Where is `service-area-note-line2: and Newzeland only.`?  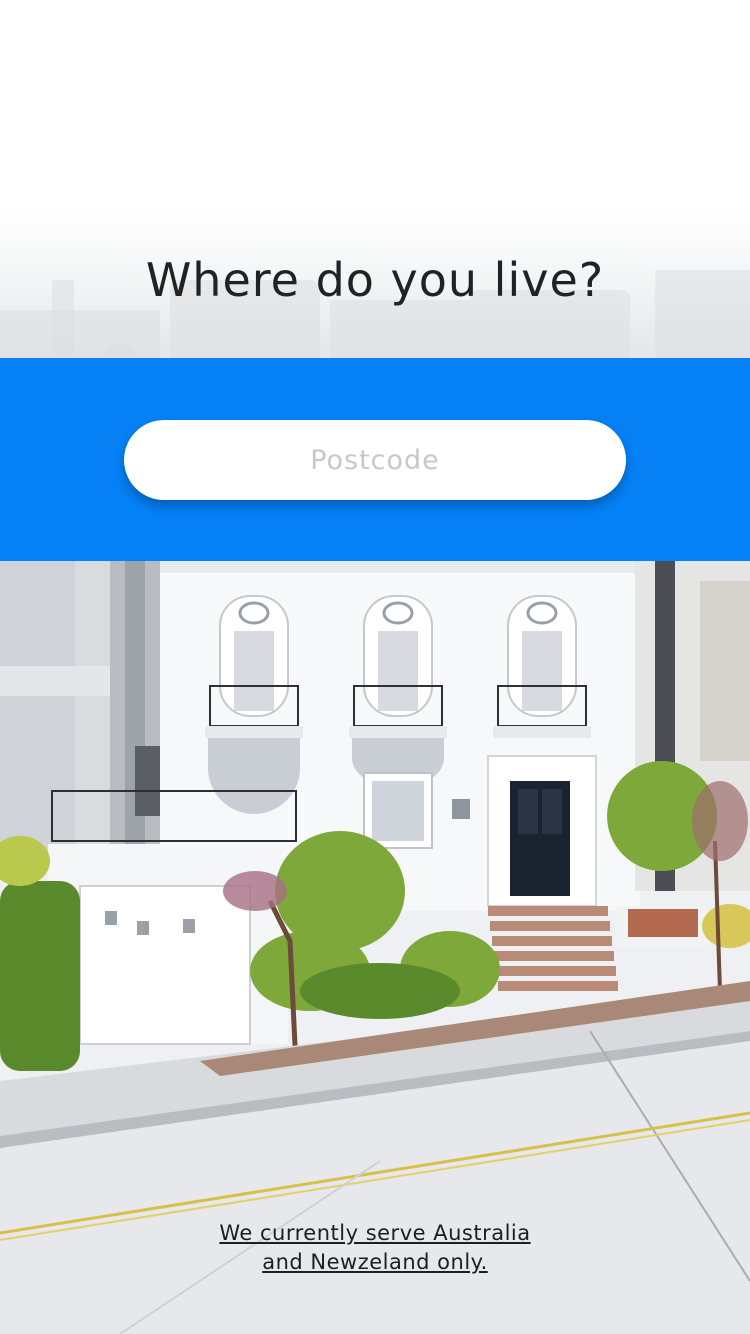
service-area-note-line2: and Newzeland only. is located at coordinates (375, 1262).